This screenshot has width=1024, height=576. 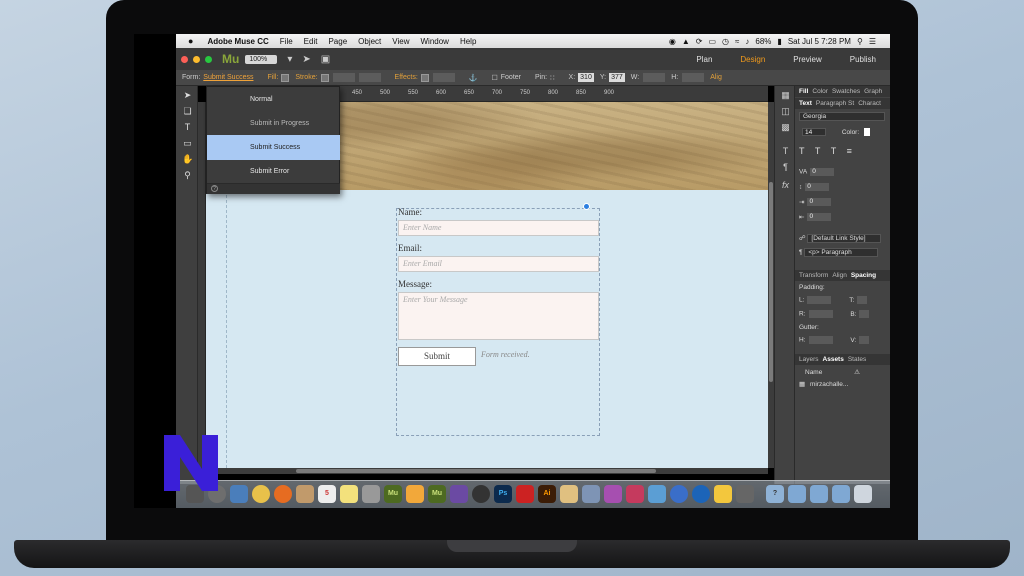 What do you see at coordinates (817, 187) in the screenshot?
I see `leading-field: 0` at bounding box center [817, 187].